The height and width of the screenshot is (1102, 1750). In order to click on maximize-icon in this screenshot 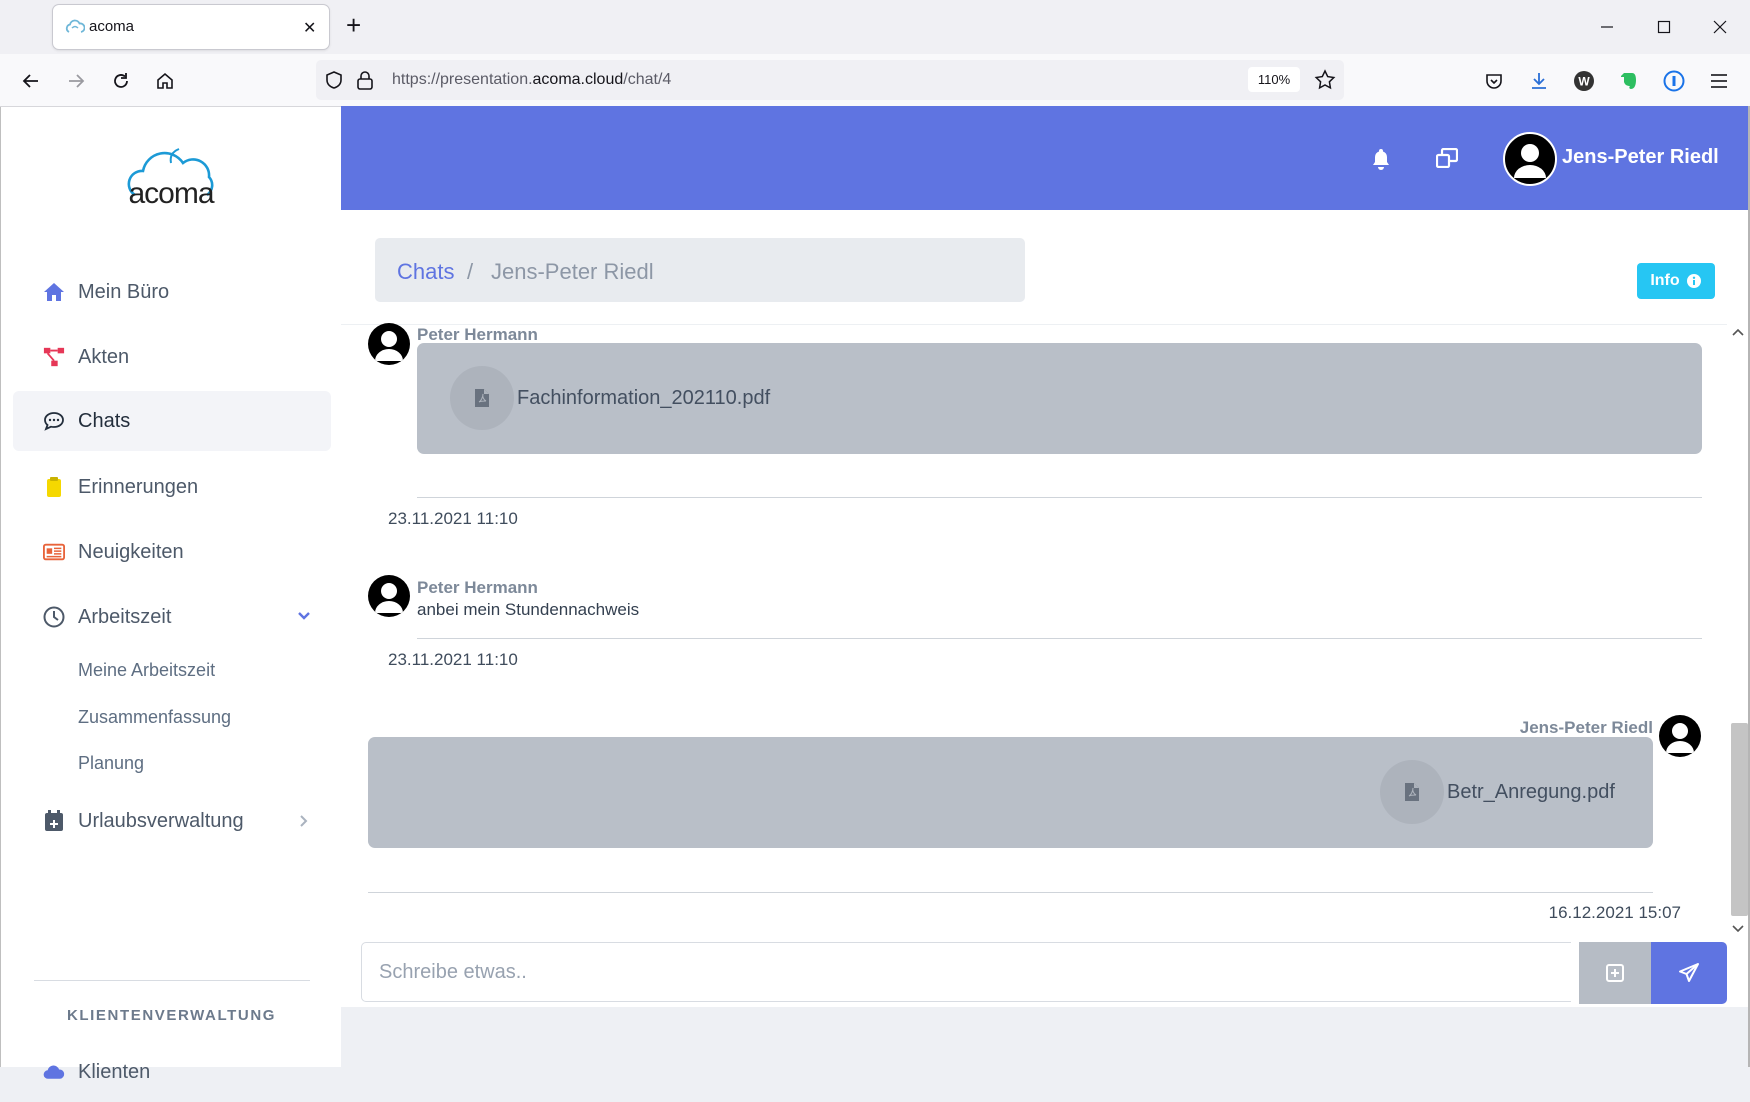, I will do `click(1664, 27)`.